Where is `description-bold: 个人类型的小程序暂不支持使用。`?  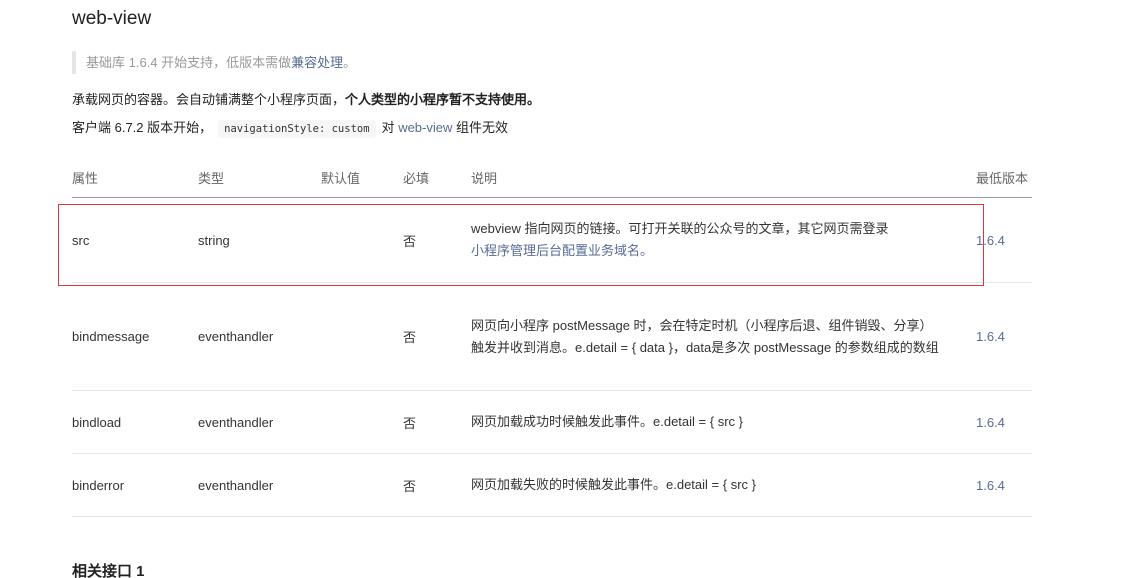 description-bold: 个人类型的小程序暂不支持使用。 is located at coordinates (443, 99).